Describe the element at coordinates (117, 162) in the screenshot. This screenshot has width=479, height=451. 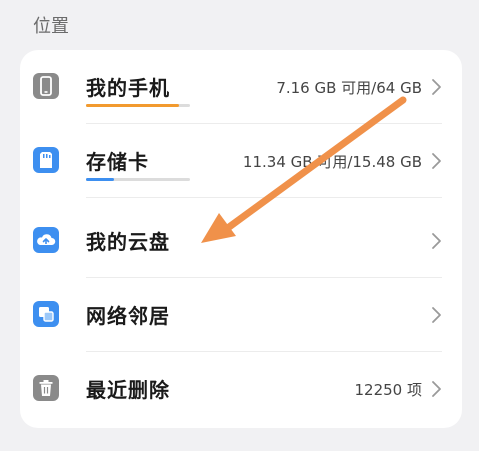
I see `location-item-label: 存储卡` at that location.